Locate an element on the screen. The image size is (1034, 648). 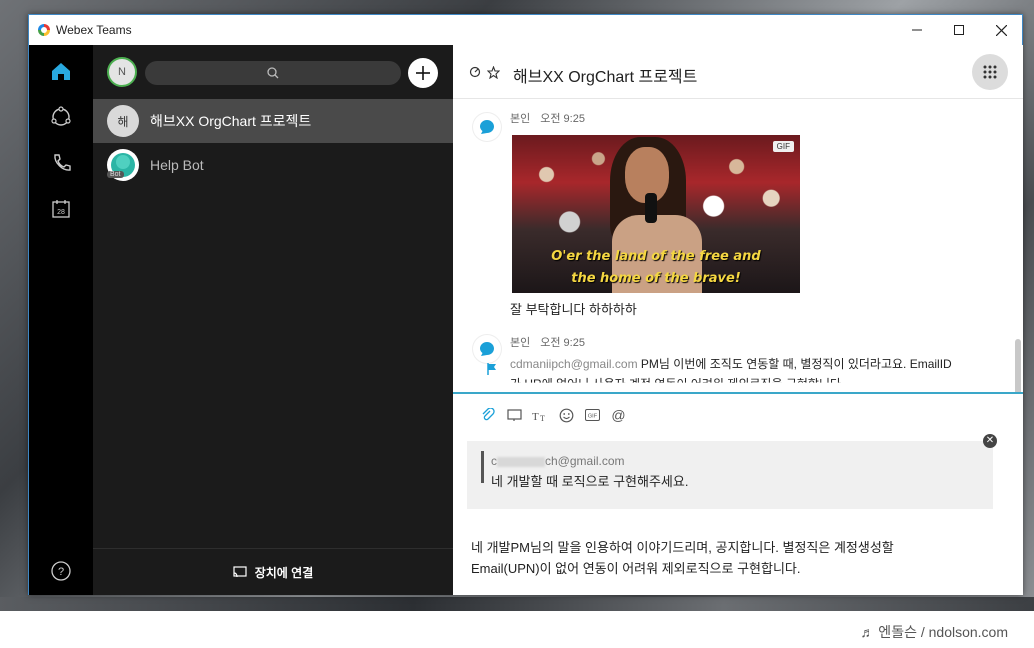
mention-email: cdmaniipch@gmail.com is located at coordinates (574, 364).